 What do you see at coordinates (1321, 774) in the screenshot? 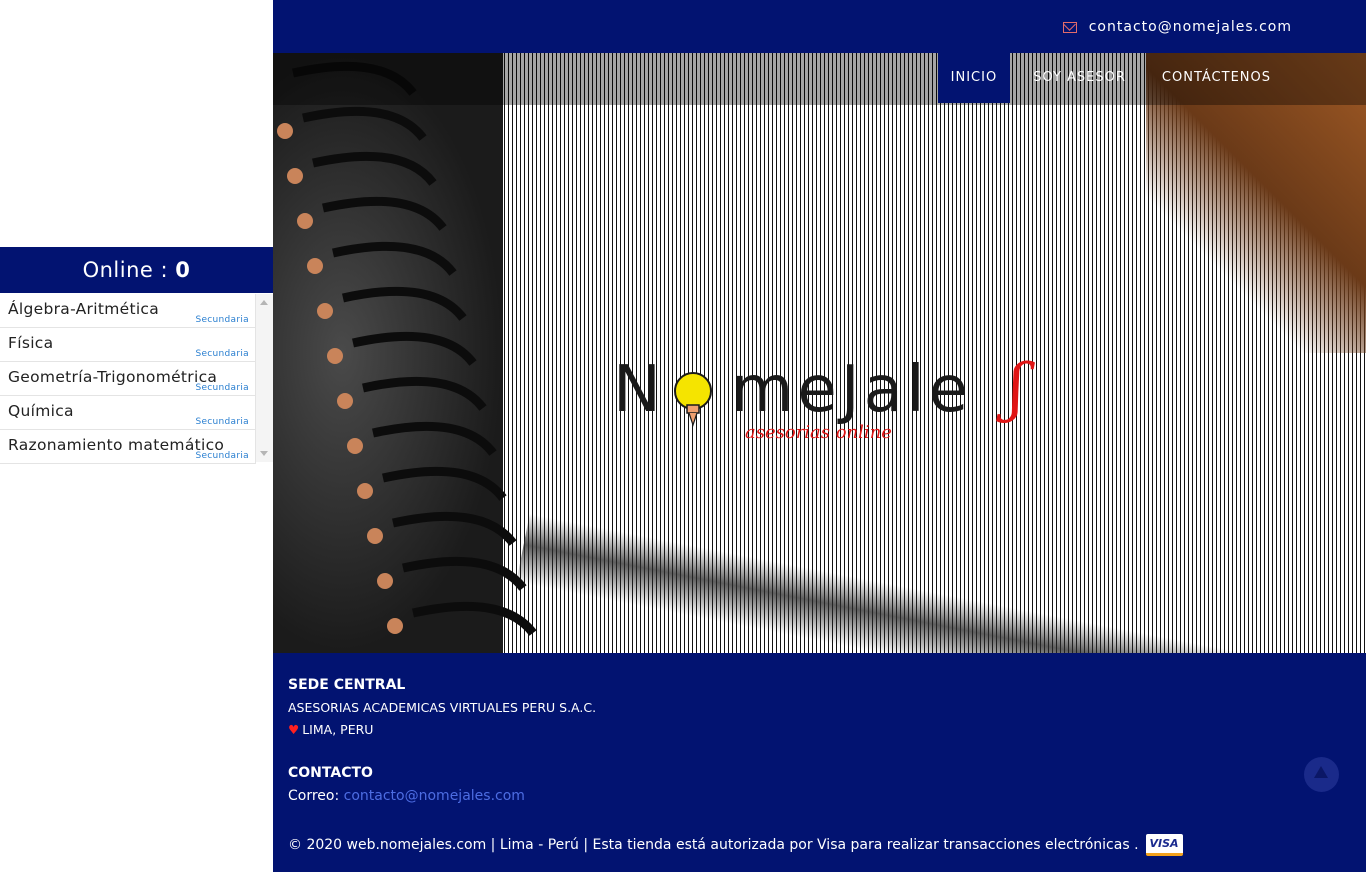
I see `scroll-to-top-button` at bounding box center [1321, 774].